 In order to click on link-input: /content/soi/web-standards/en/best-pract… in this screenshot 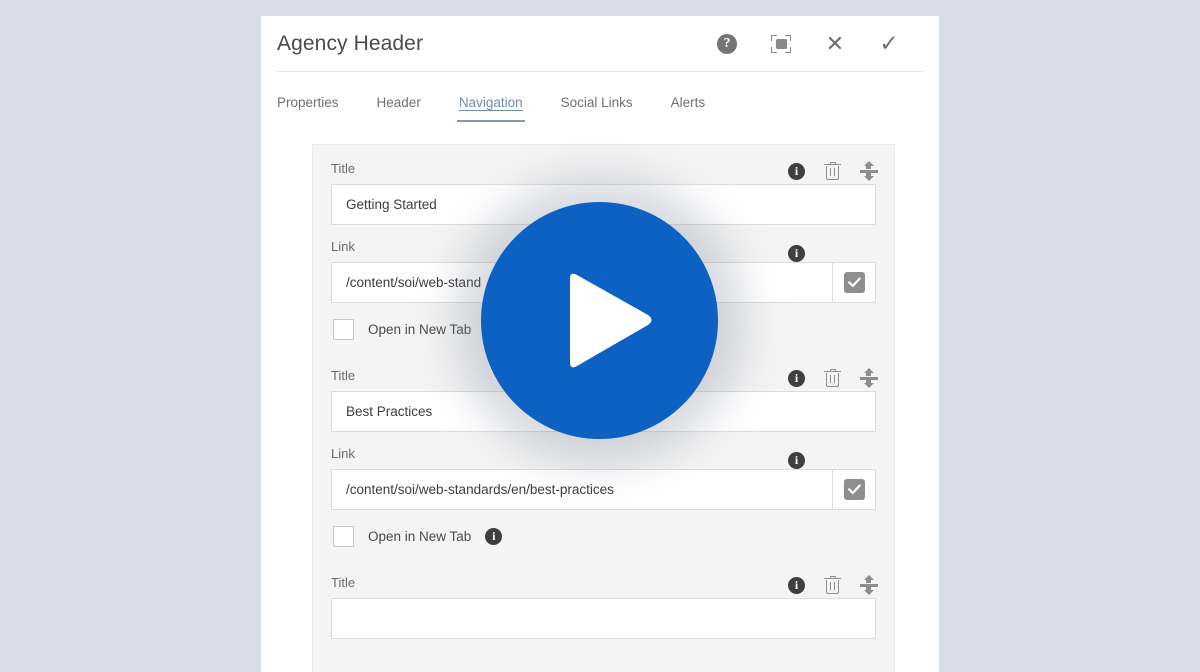, I will do `click(581, 489)`.